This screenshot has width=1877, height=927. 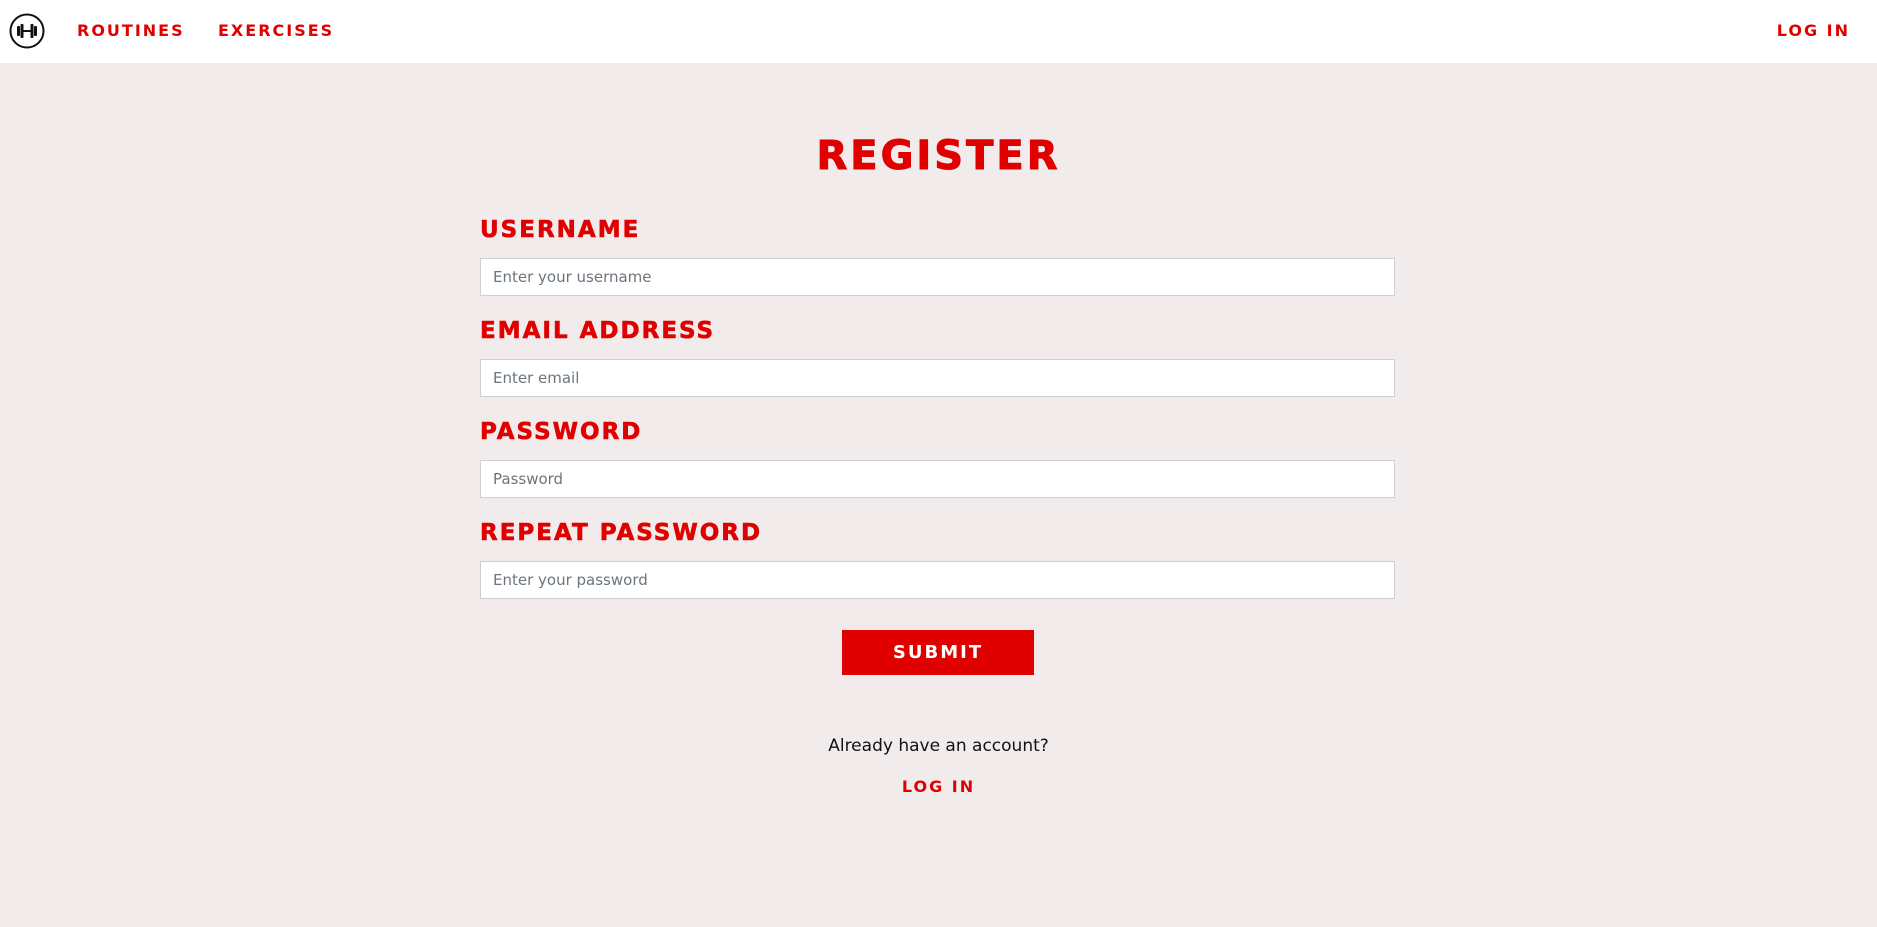 What do you see at coordinates (937, 277) in the screenshot?
I see `username-input` at bounding box center [937, 277].